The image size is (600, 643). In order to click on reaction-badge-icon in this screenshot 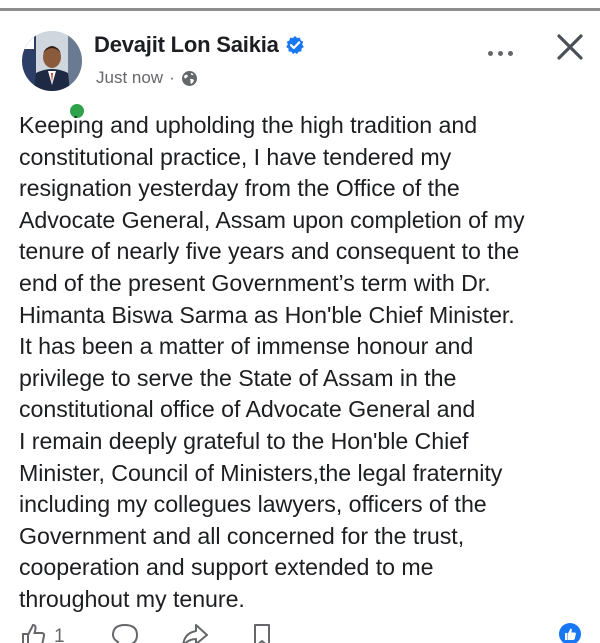, I will do `click(570, 633)`.